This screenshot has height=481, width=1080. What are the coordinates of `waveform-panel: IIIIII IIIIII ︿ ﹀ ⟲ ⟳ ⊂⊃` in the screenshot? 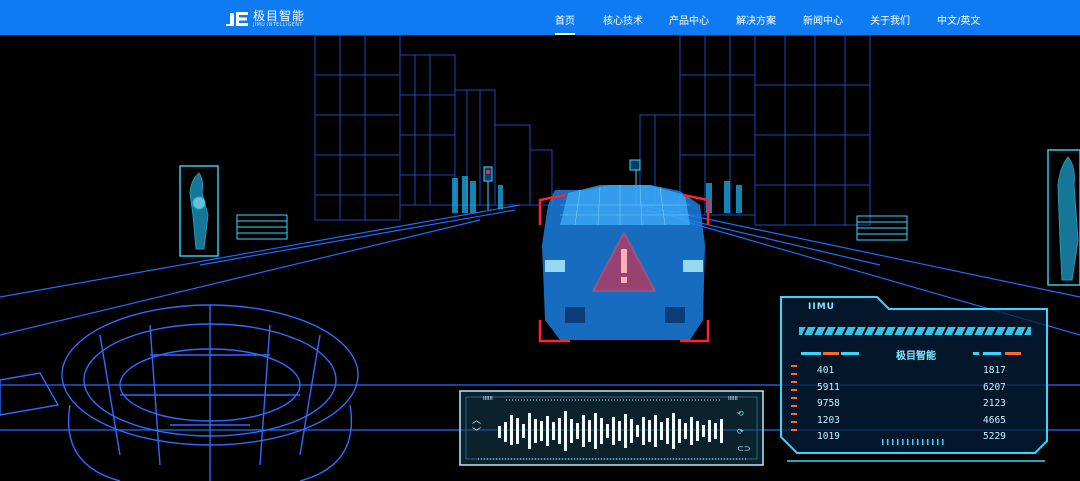 It's located at (611, 428).